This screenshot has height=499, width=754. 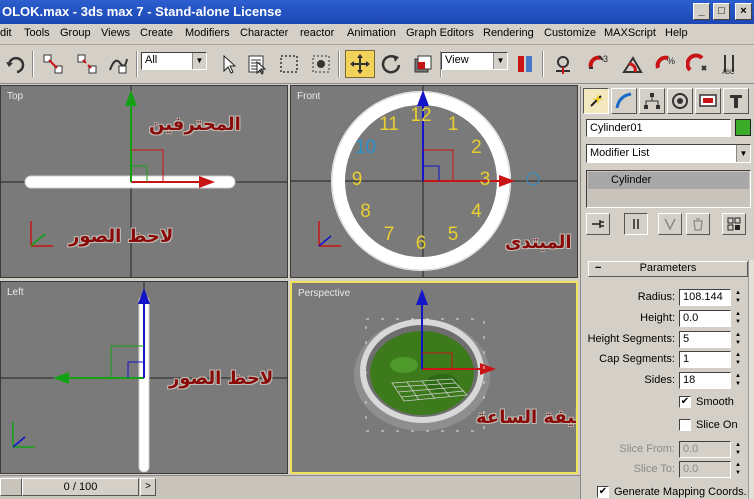 What do you see at coordinates (118, 64) in the screenshot?
I see `bind-space-warp-icon` at bounding box center [118, 64].